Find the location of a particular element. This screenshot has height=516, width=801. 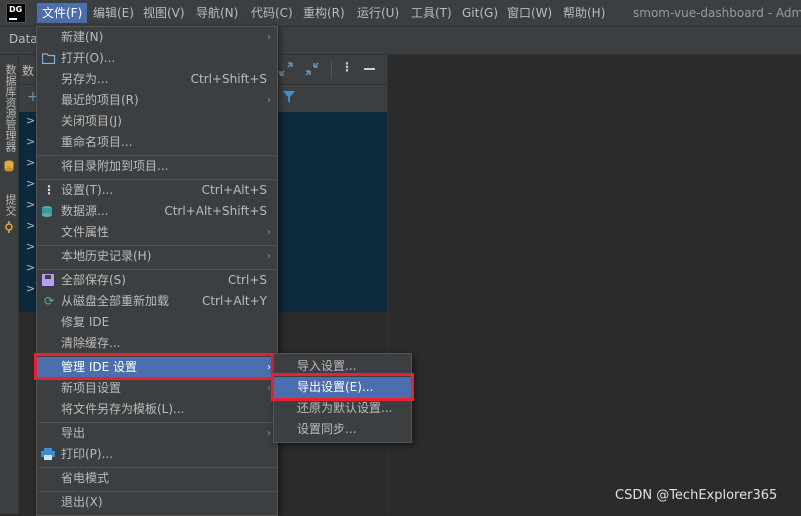

tool-tab-database-explorer: 数据库资源管理器 is located at coordinates (10, 108).